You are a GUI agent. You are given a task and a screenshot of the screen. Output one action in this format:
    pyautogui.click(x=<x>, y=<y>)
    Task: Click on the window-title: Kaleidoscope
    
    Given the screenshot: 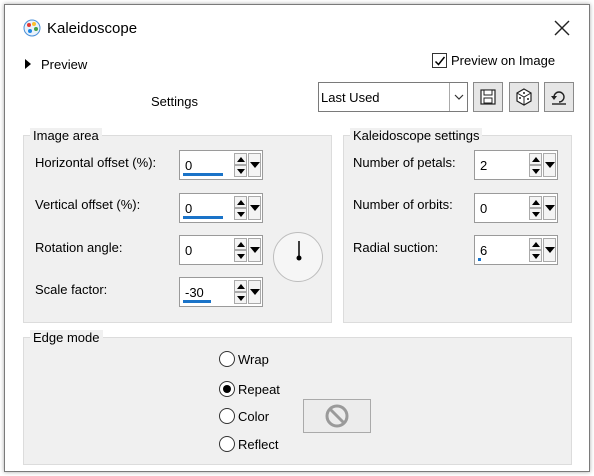 What is the action you would take?
    pyautogui.click(x=92, y=28)
    